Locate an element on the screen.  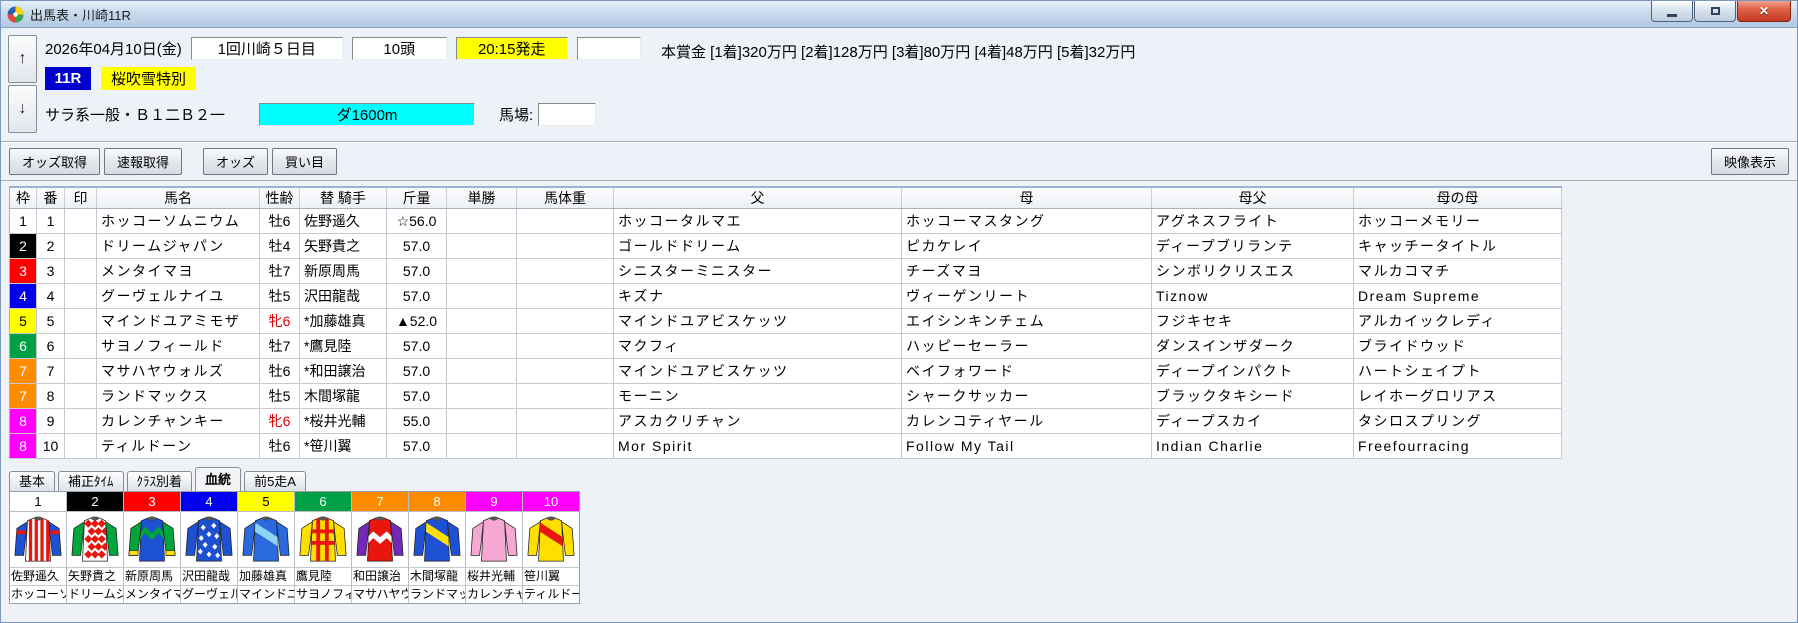
cell-dam-dam: ブライドウッド is located at coordinates (1457, 346).